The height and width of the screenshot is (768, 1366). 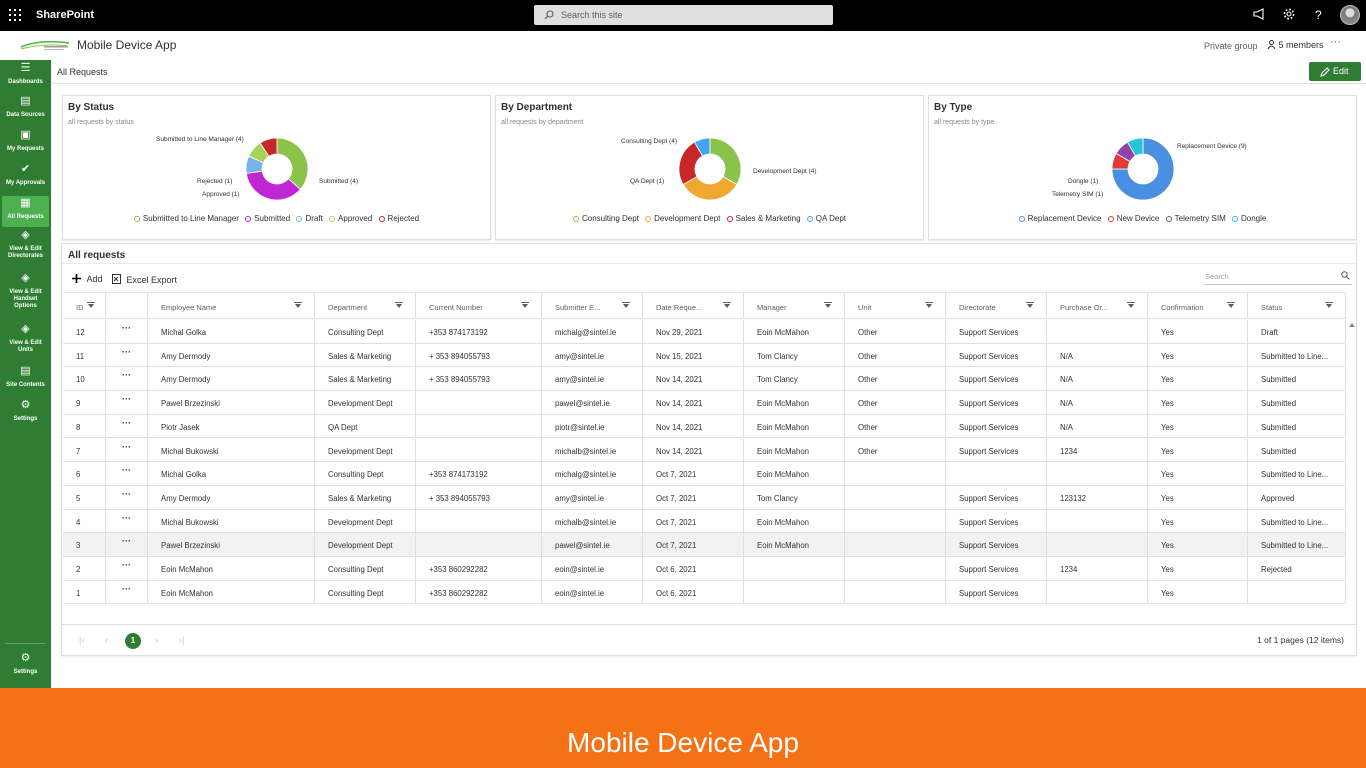 What do you see at coordinates (1289, 15) in the screenshot?
I see `settings-gear-icon` at bounding box center [1289, 15].